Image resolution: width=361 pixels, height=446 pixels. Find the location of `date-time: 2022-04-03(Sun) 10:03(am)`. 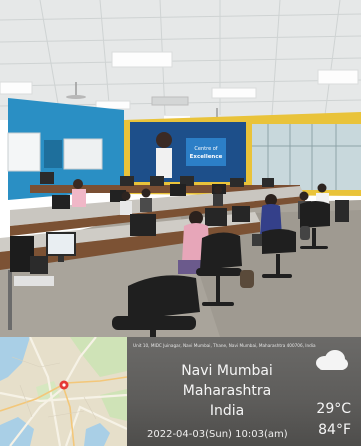

date-time: 2022-04-03(Sun) 10:03(am) is located at coordinates (217, 434).